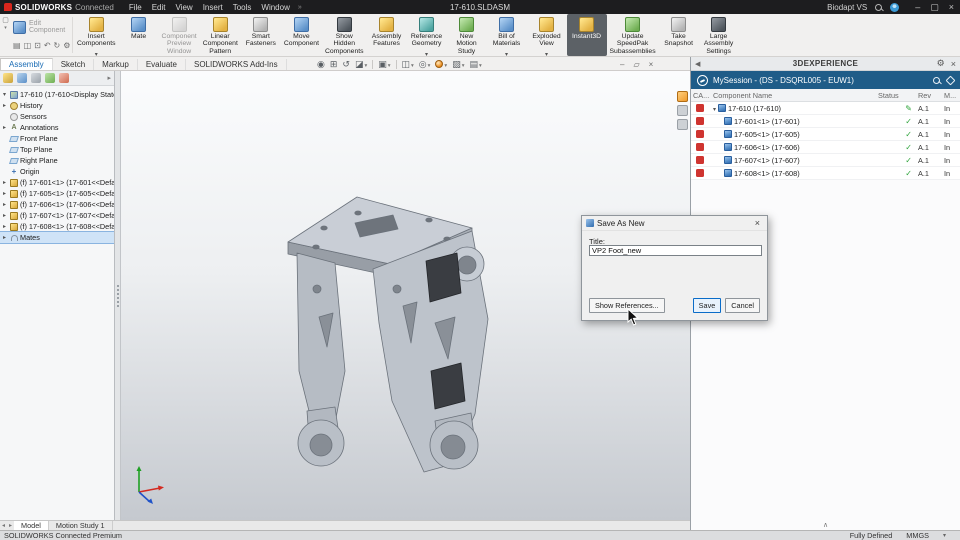 The width and height of the screenshot is (960, 540). Describe the element at coordinates (682, 124) in the screenshot. I see `help-icon` at that location.